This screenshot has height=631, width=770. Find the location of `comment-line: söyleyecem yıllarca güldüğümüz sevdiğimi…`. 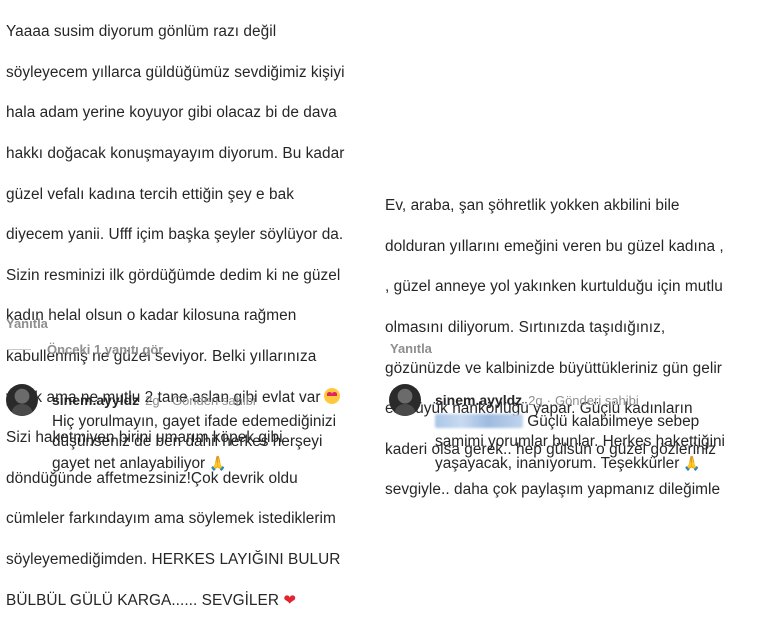

comment-line: söyleyecem yıllarca güldüğümüz sevdiğimi… is located at coordinates (175, 72).